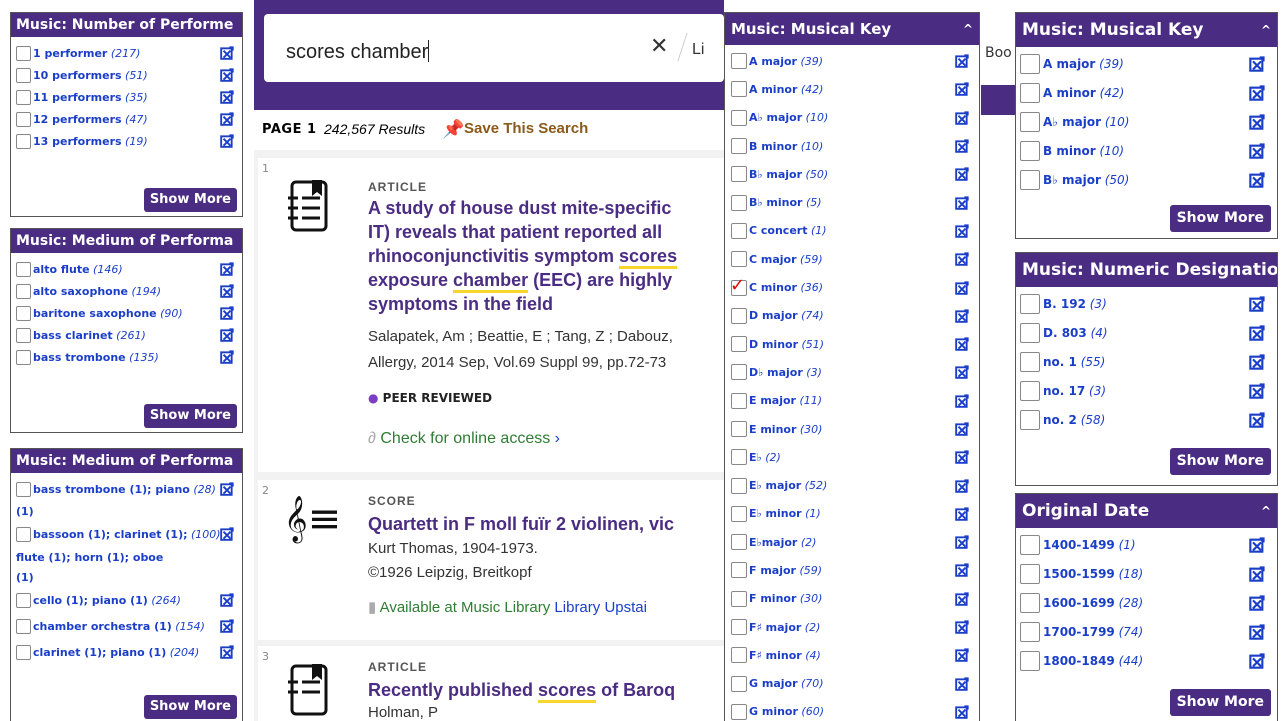 The height and width of the screenshot is (721, 1287). Describe the element at coordinates (453, 129) in the screenshot. I see `pin-icon: 📌` at that location.